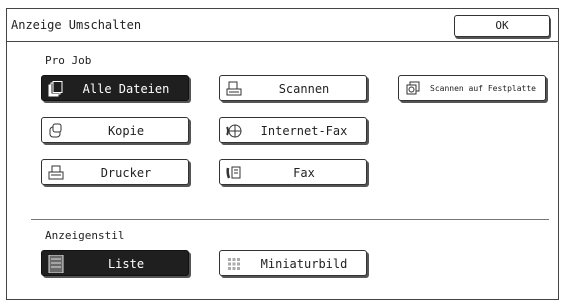 This screenshot has width=565, height=308. I want to click on copy-icon, so click(56, 130).